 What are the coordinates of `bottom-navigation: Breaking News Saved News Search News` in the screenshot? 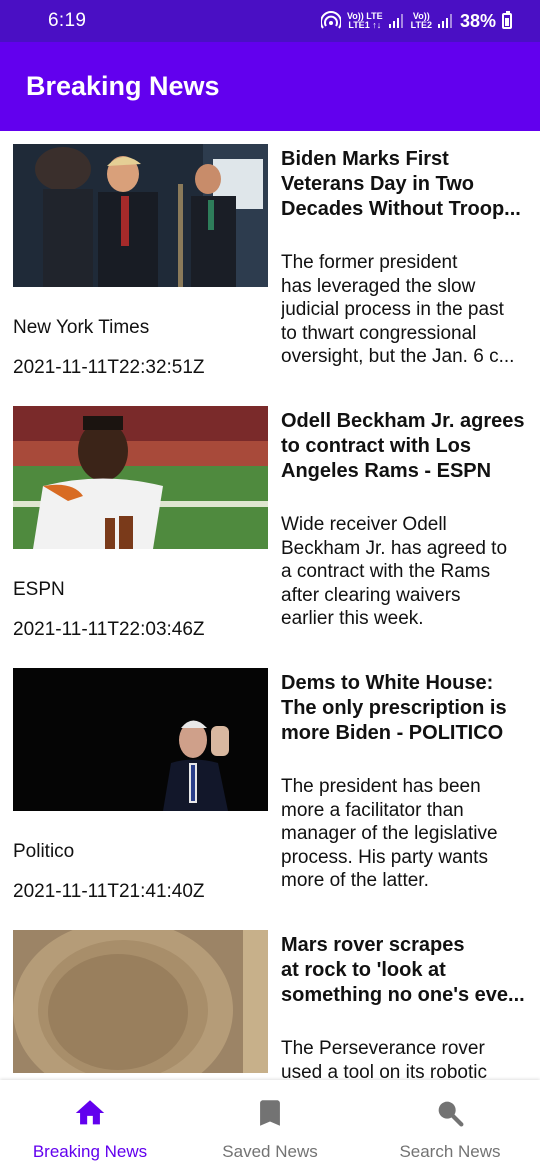 It's located at (270, 1125).